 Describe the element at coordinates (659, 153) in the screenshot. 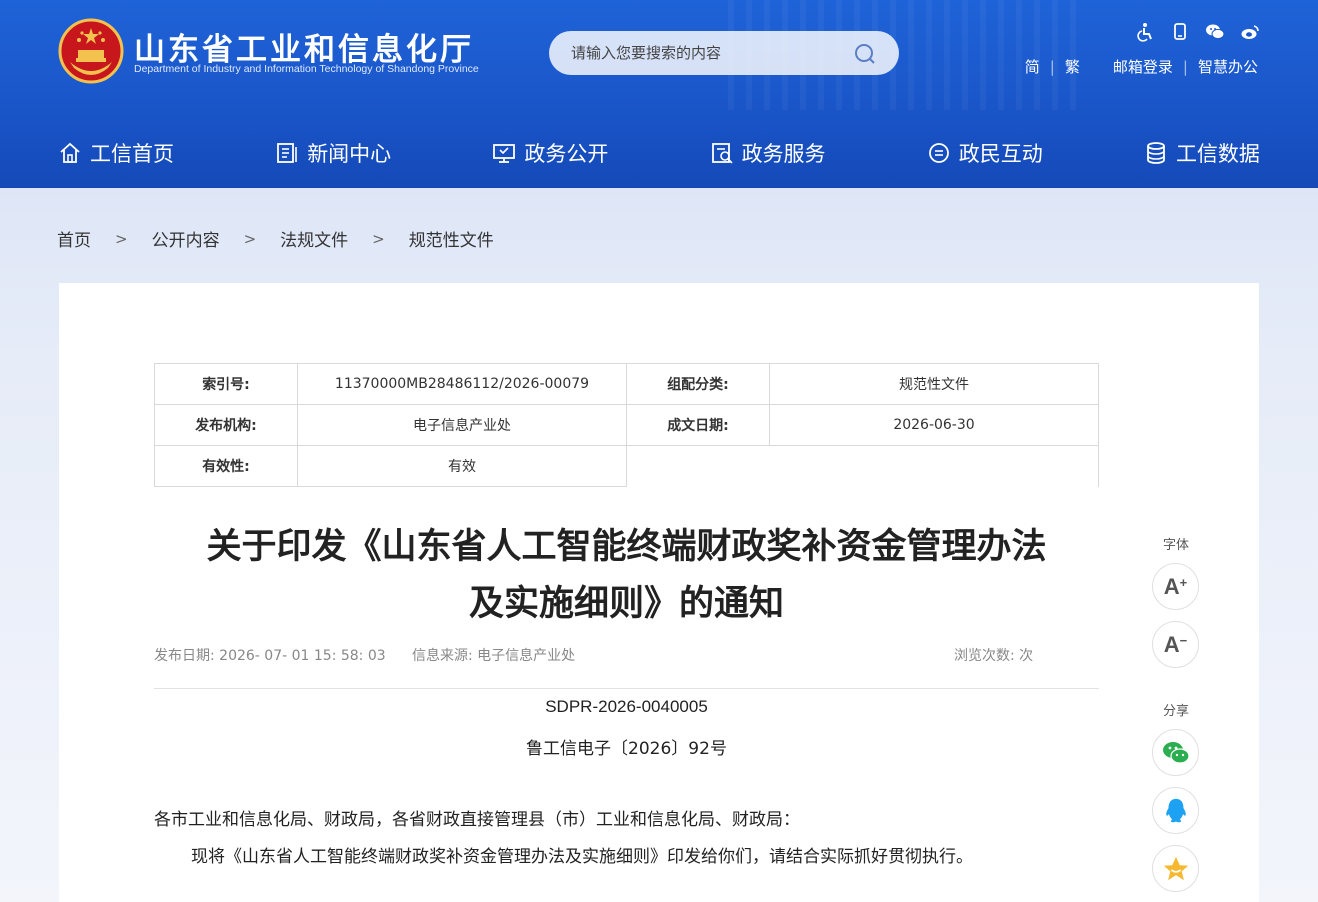

I see `main-nav: 工信首页 新闻中心 政务公开 政务服务 政民互动 工信数据` at that location.